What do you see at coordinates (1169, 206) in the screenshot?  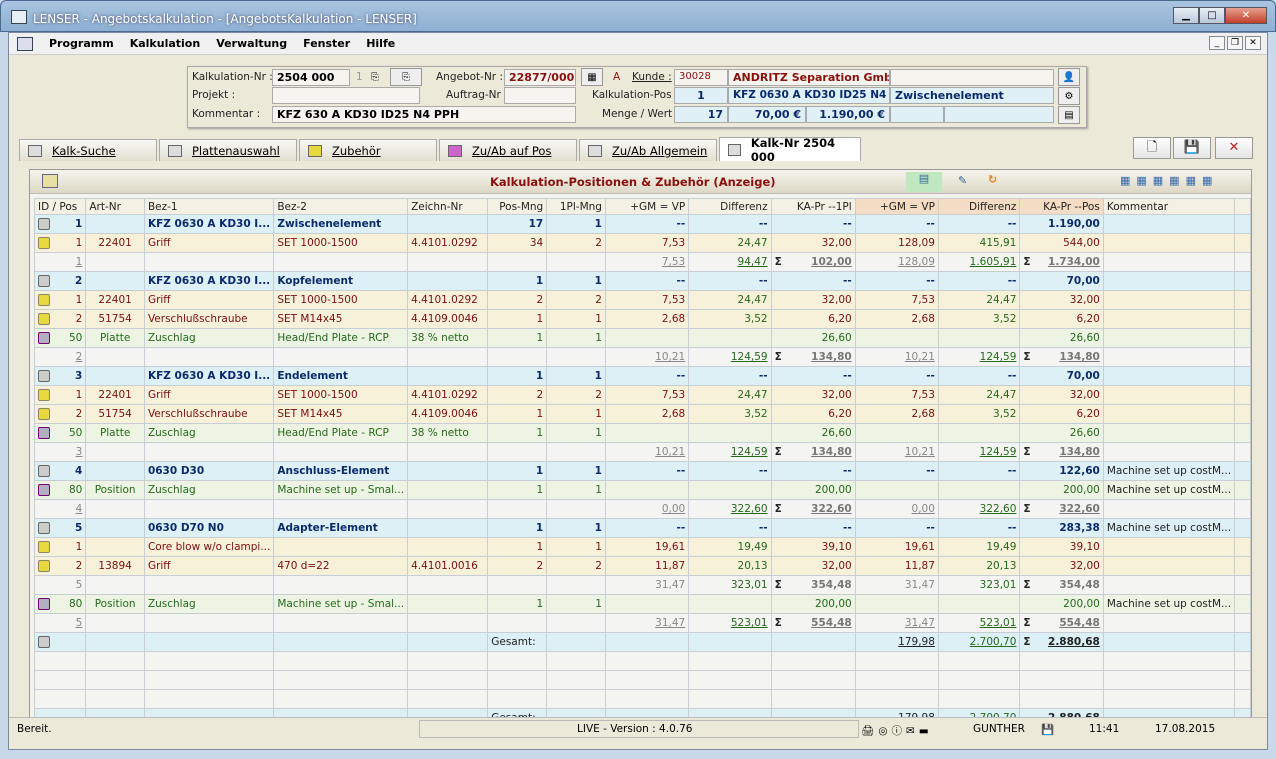 I see `column-header: Kommentar` at bounding box center [1169, 206].